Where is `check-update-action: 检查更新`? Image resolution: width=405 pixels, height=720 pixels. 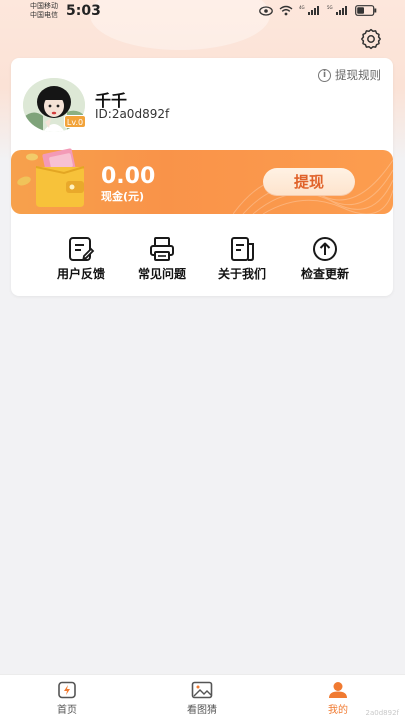
check-update-action: 检查更新 is located at coordinates (325, 259).